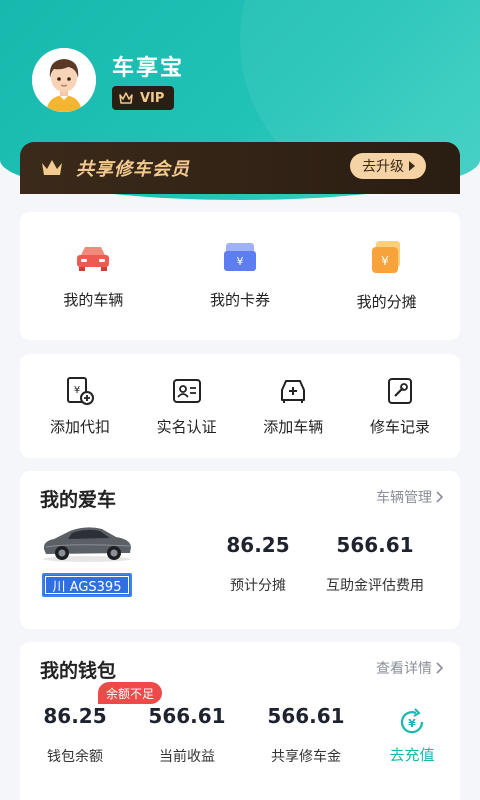 The width and height of the screenshot is (480, 800). What do you see at coordinates (412, 755) in the screenshot?
I see `recharge-label: 去充值` at bounding box center [412, 755].